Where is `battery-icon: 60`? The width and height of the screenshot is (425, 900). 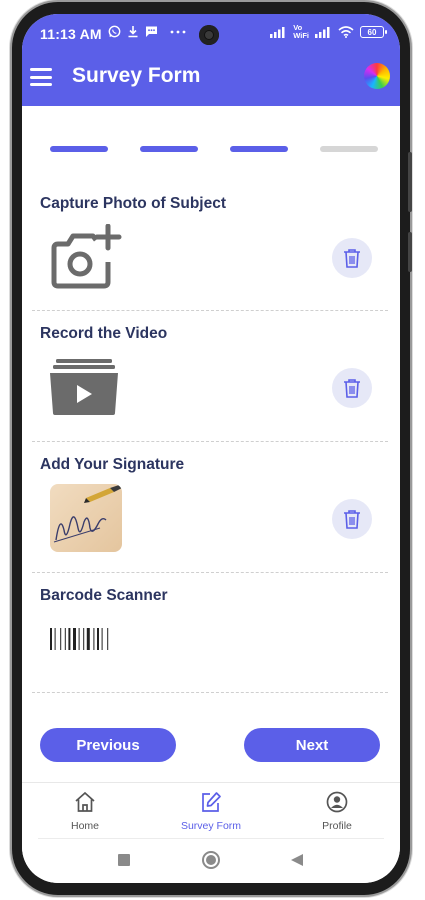
battery-icon: 60 is located at coordinates (373, 32).